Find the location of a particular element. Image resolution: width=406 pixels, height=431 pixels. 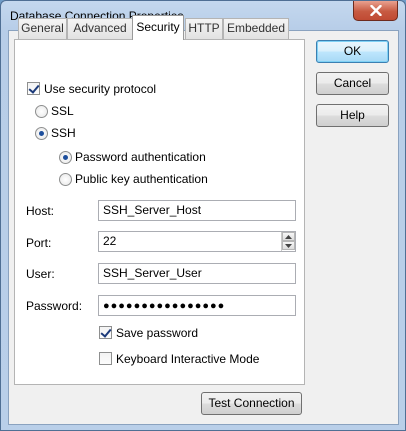

chevron-up-icon is located at coordinates (288, 236).